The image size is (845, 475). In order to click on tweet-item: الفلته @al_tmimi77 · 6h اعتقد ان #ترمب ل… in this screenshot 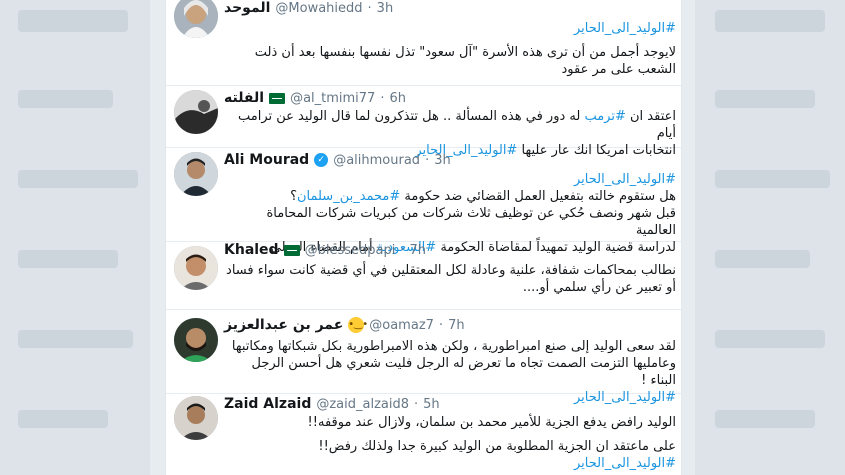, I will do `click(423, 122)`.